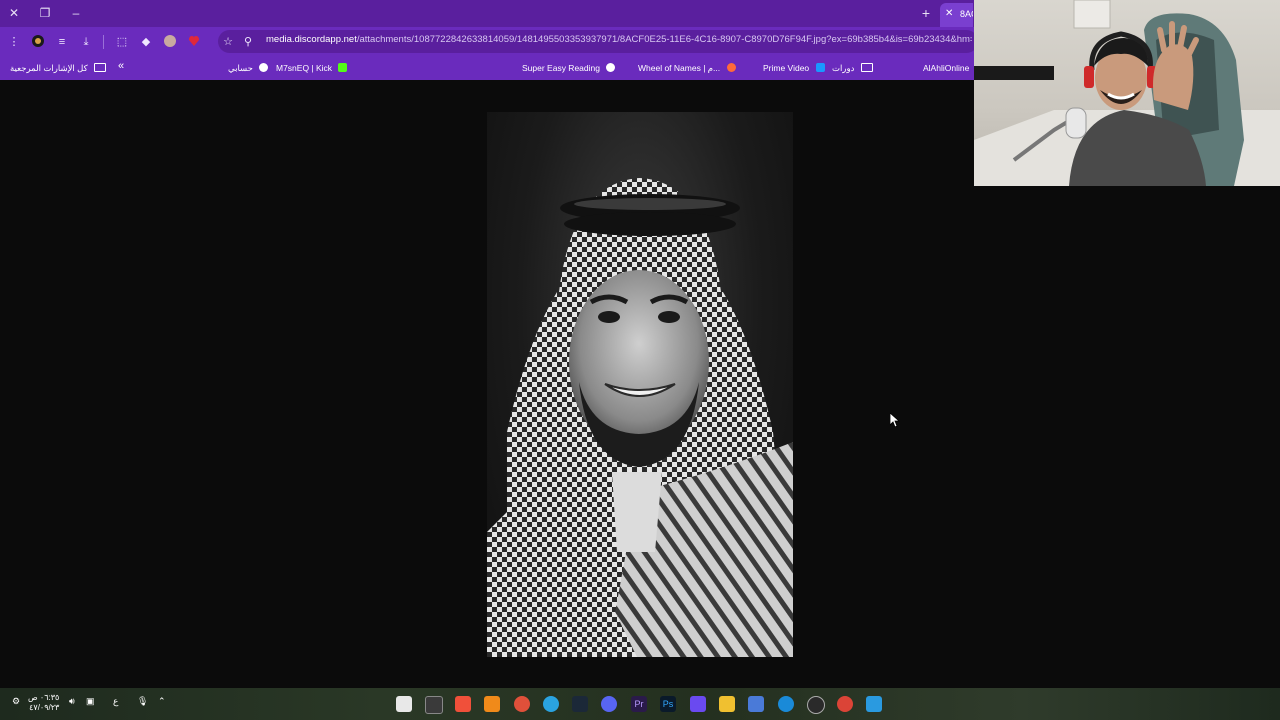  Describe the element at coordinates (845, 704) in the screenshot. I see `app-chrome-icon` at that location.